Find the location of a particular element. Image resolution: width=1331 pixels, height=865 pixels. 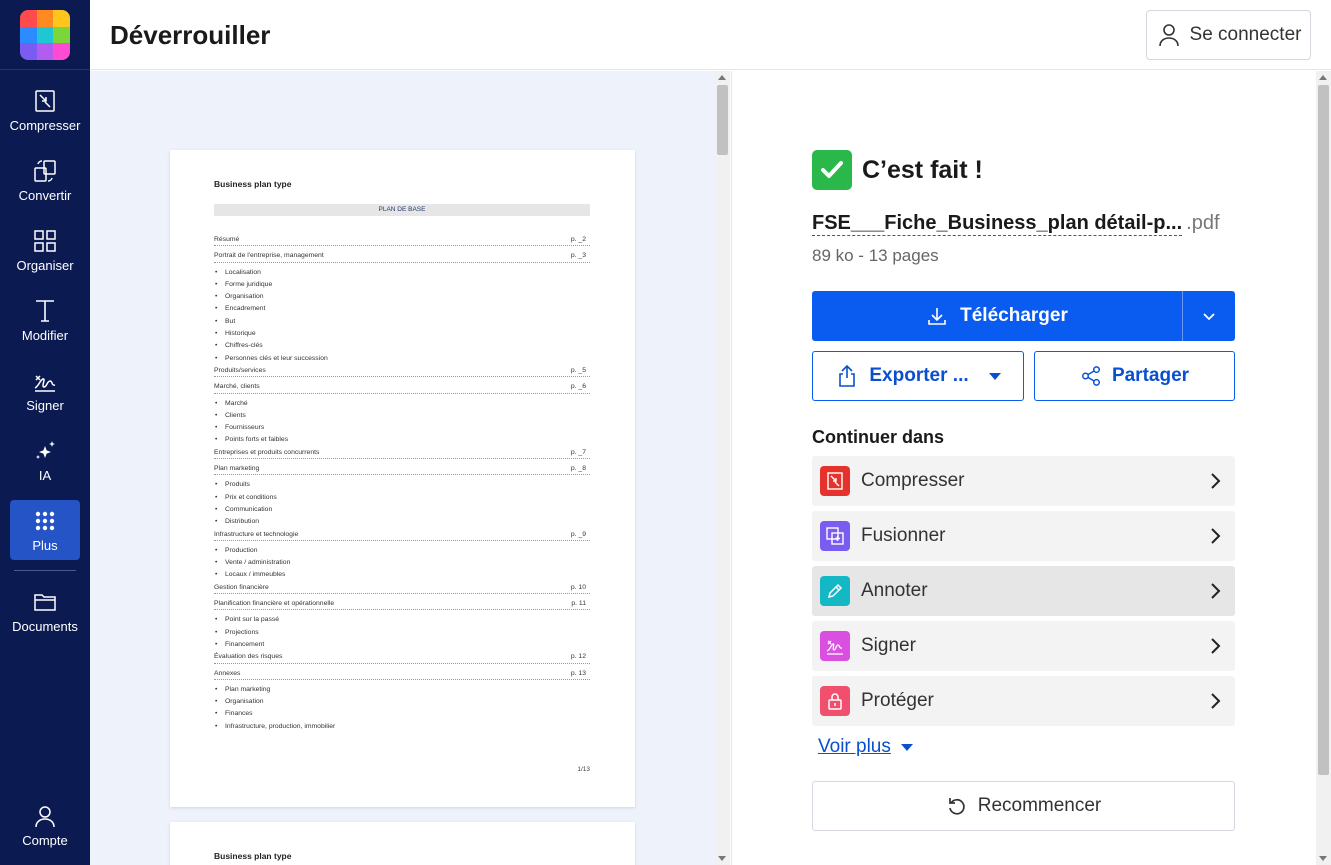

see-more-link: Voir plus is located at coordinates (865, 747).